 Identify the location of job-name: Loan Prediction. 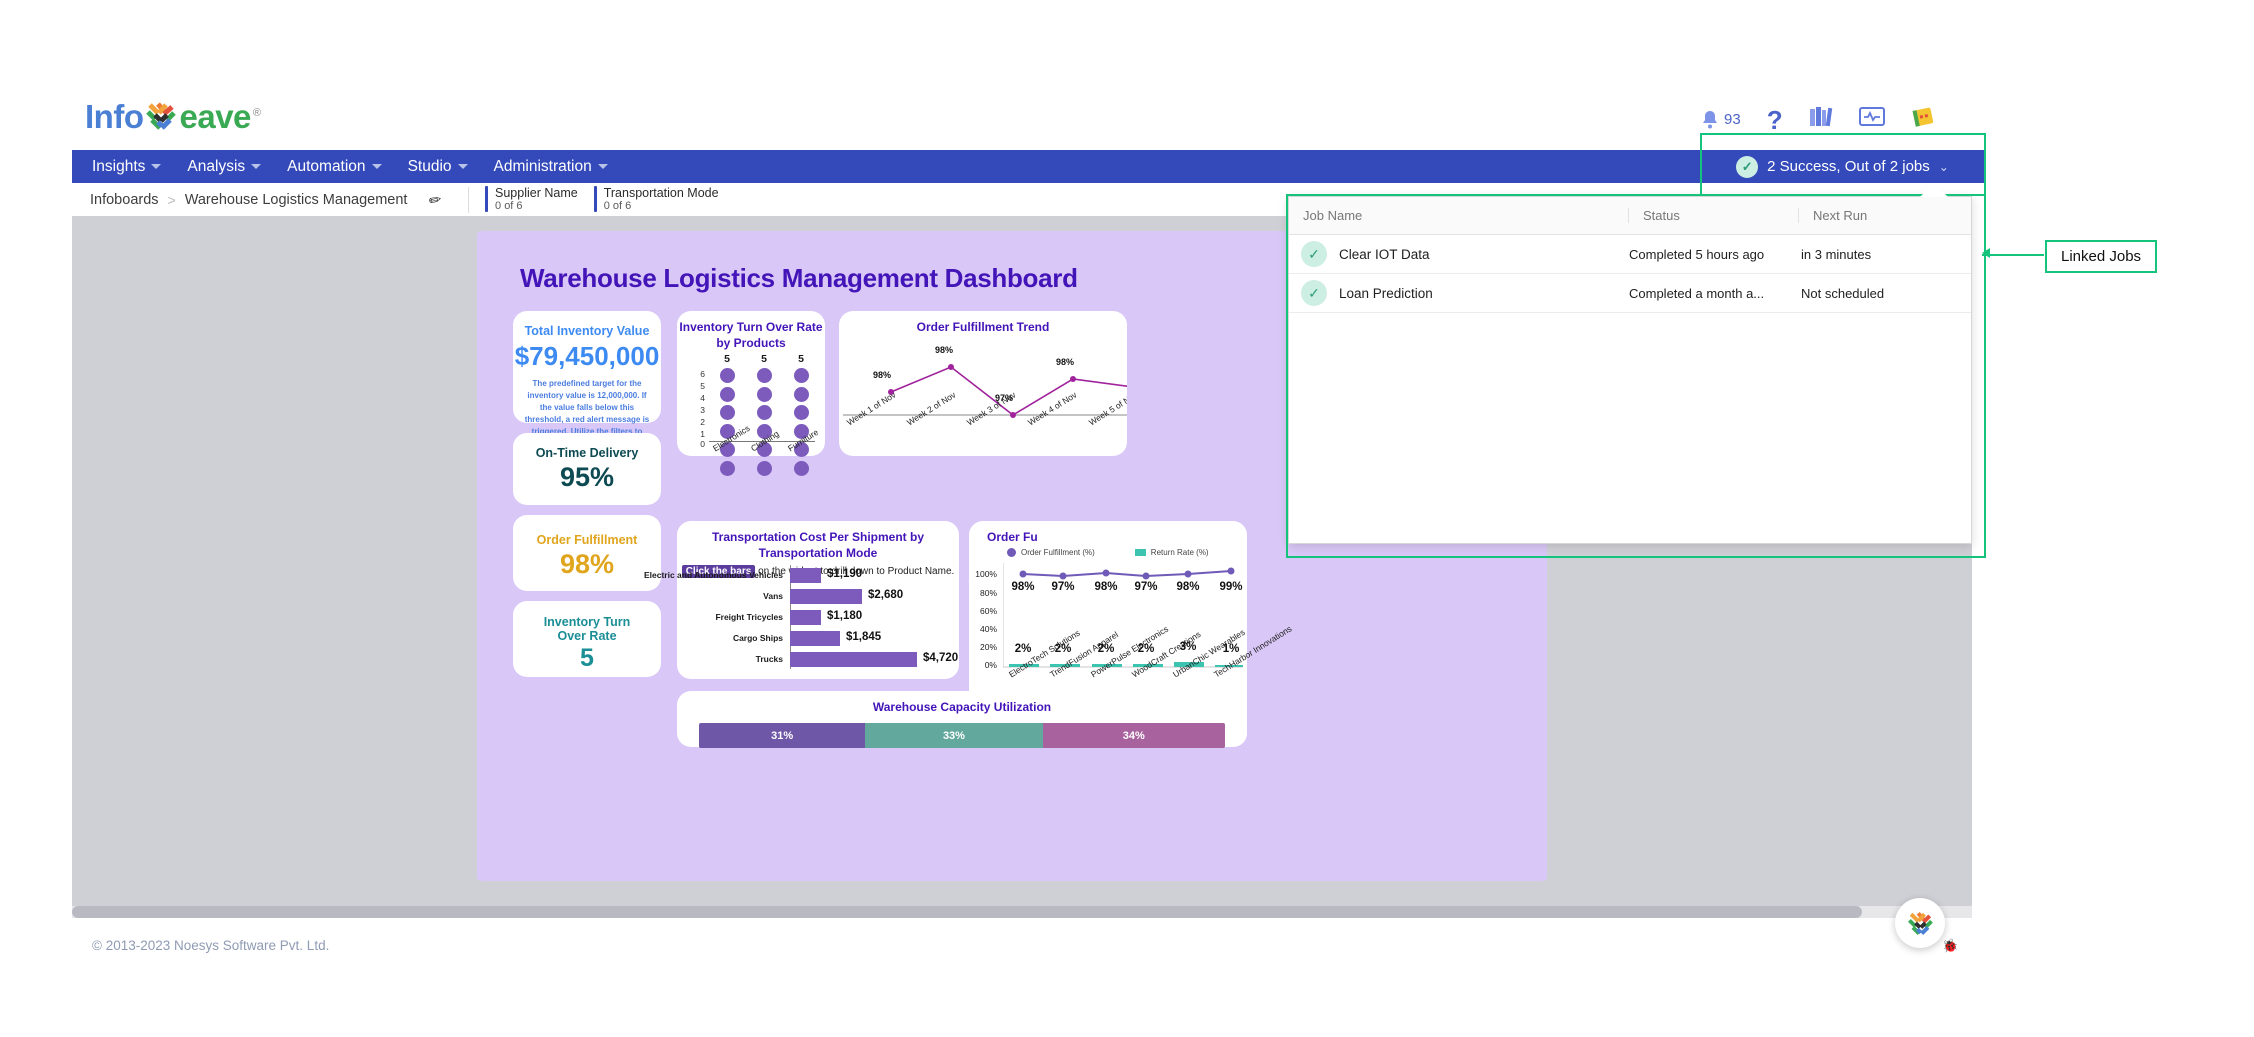
(1386, 293).